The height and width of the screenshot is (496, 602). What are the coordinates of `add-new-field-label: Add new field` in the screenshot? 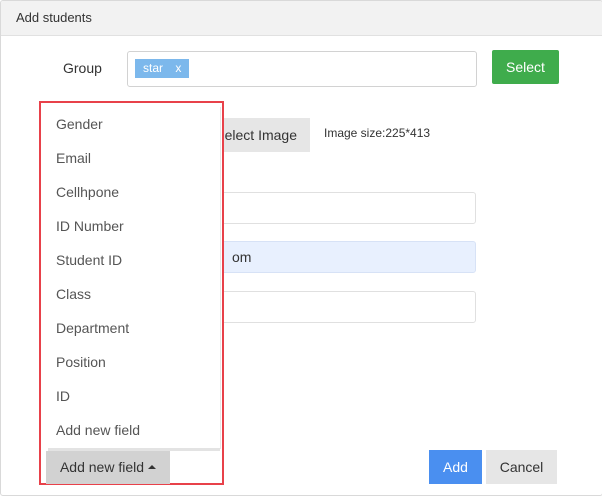 It's located at (102, 467).